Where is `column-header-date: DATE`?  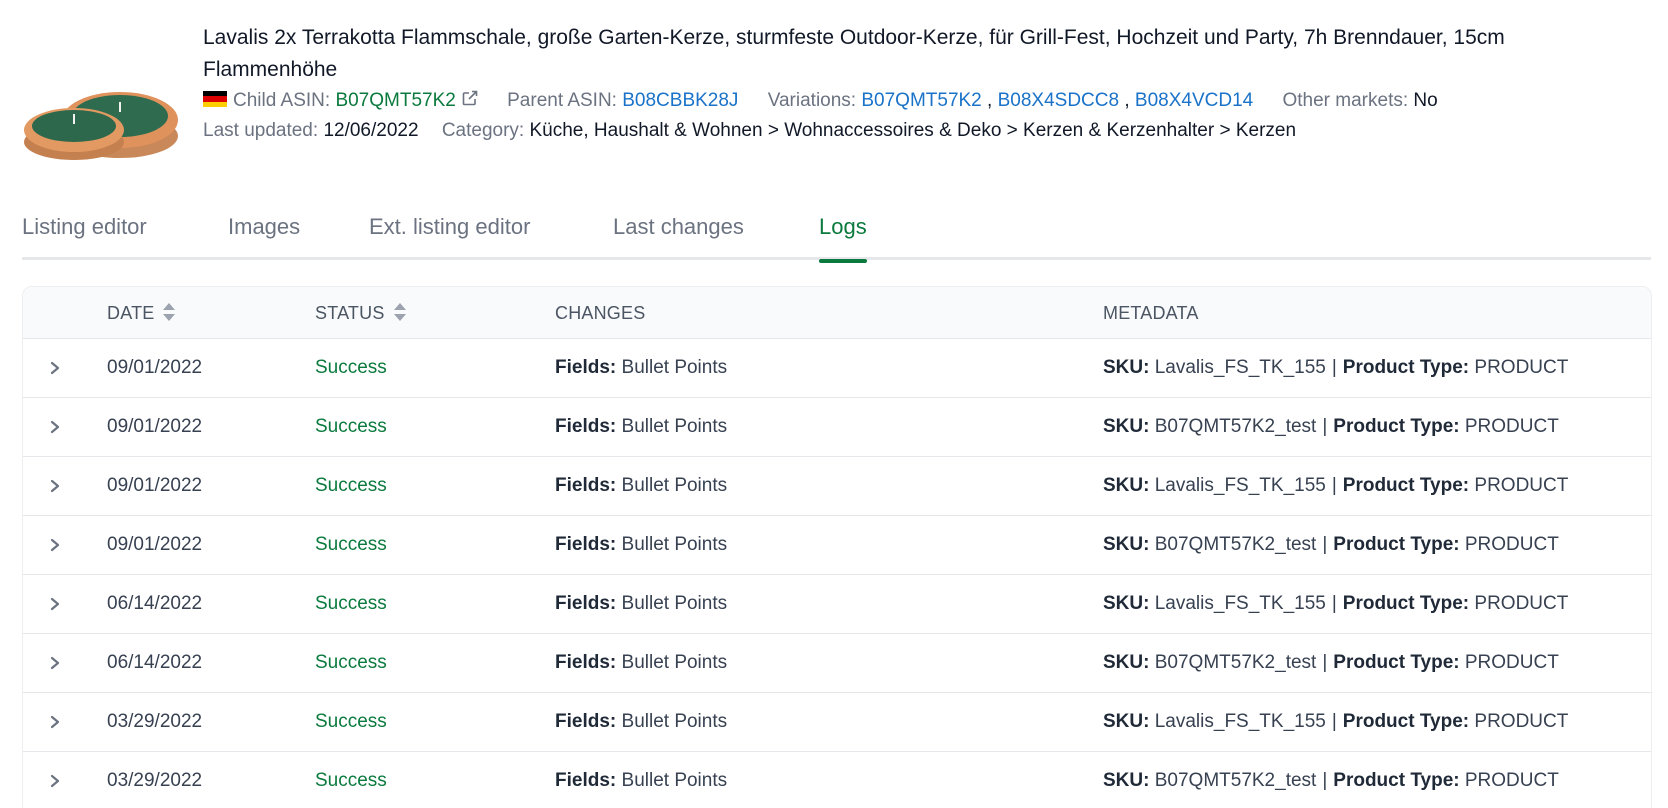
column-header-date: DATE is located at coordinates (141, 313).